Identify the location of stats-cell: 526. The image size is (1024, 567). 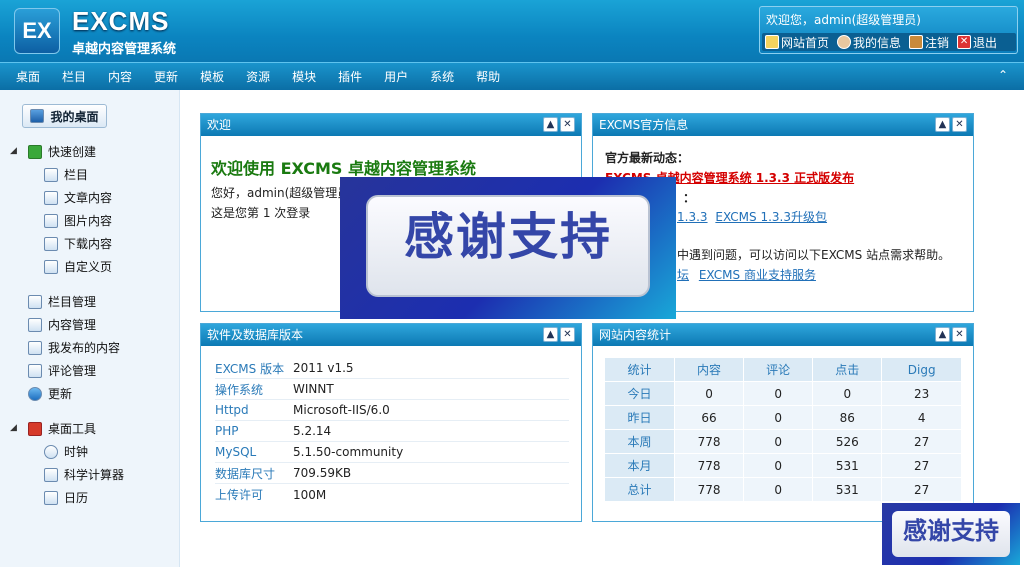
(847, 441).